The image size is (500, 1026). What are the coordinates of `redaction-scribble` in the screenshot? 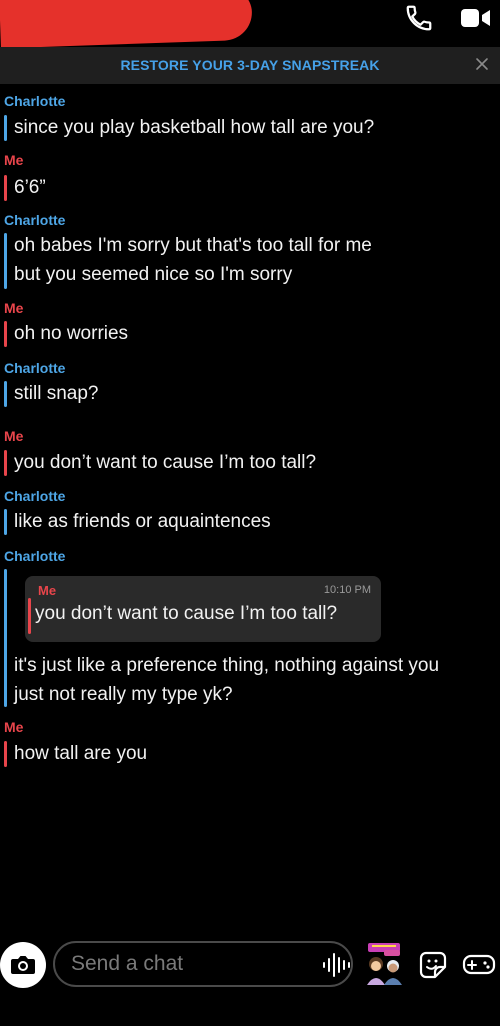 It's located at (126, 24).